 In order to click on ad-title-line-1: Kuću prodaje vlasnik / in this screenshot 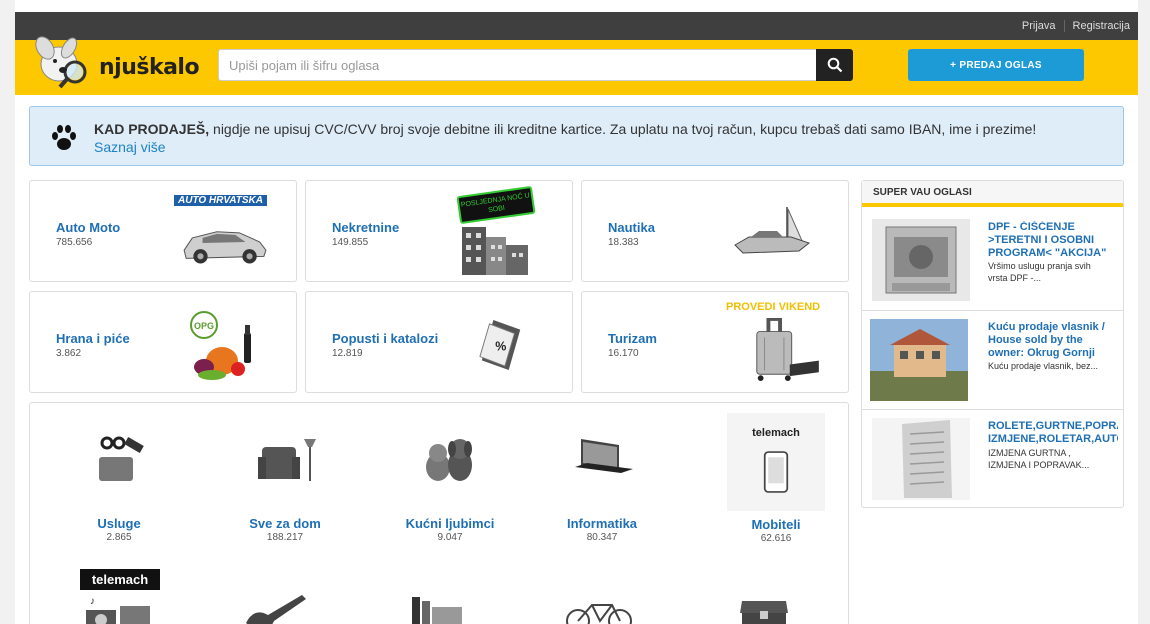, I will do `click(1046, 327)`.